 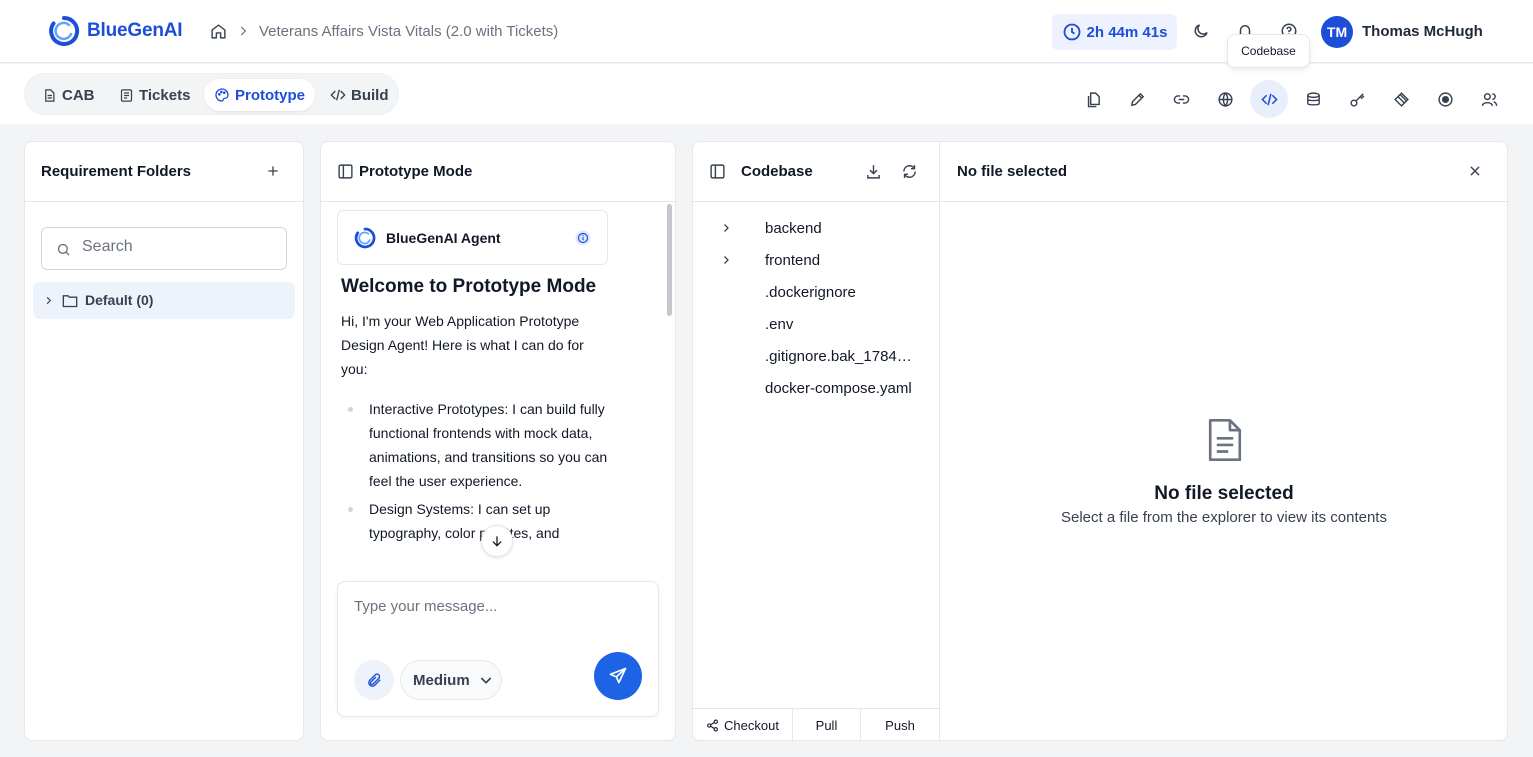 I want to click on tree-folder-backend: backend, so click(x=845, y=228).